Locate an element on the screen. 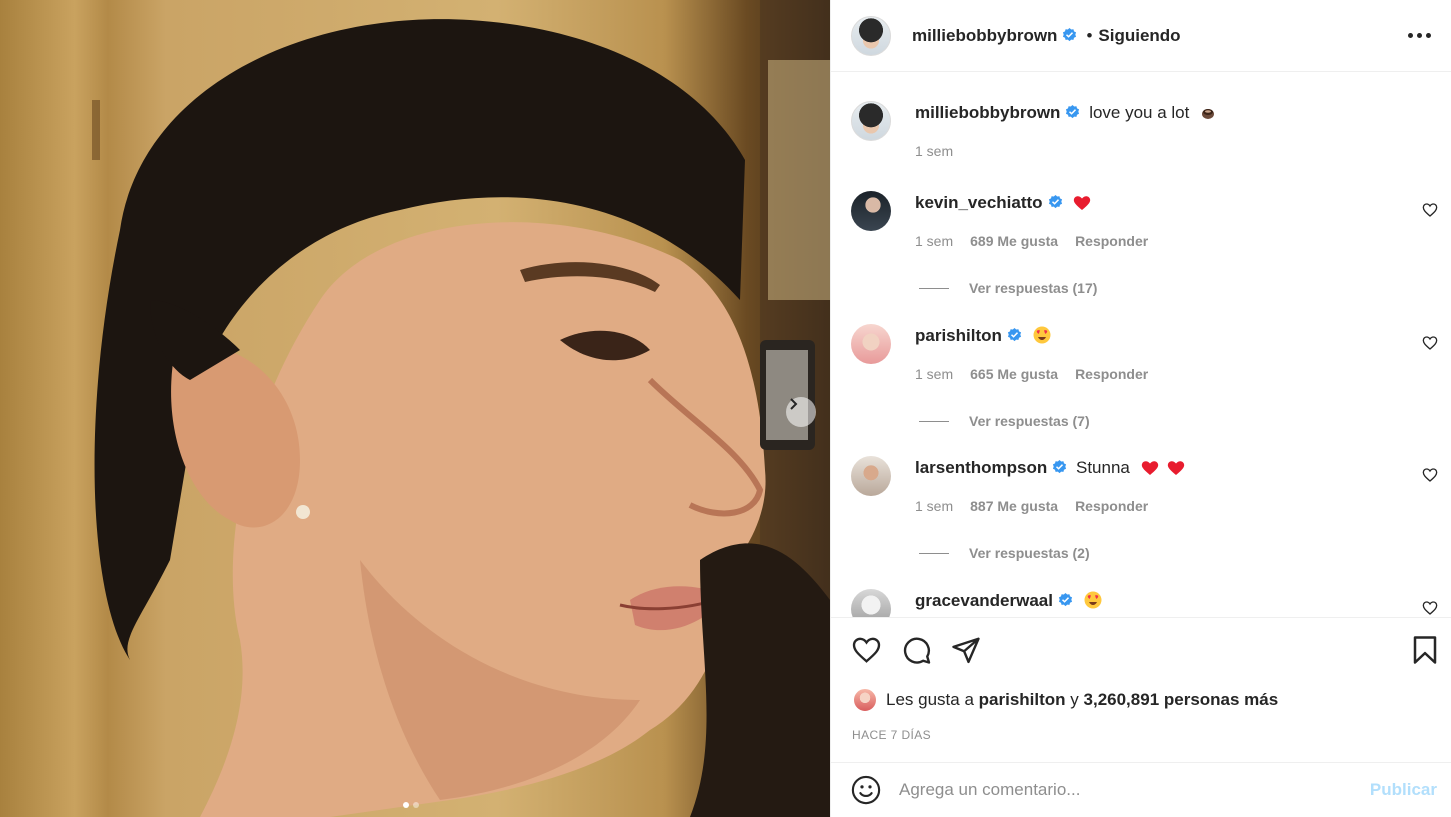  comment-username: gracevanderwaal is located at coordinates (984, 600).